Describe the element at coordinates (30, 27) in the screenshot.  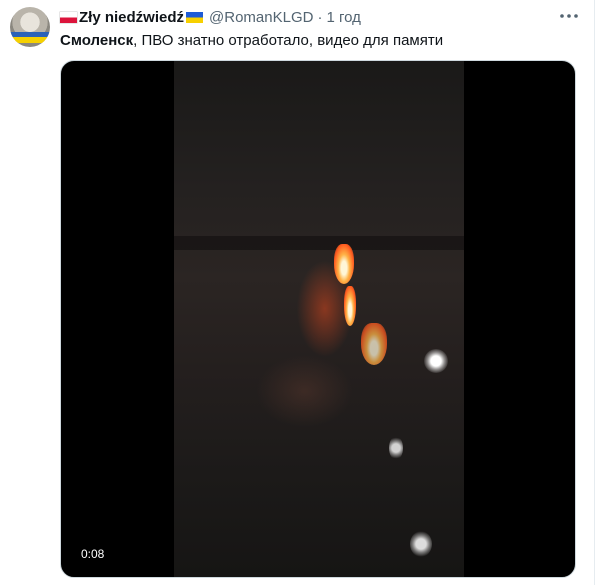
I see `avatar` at that location.